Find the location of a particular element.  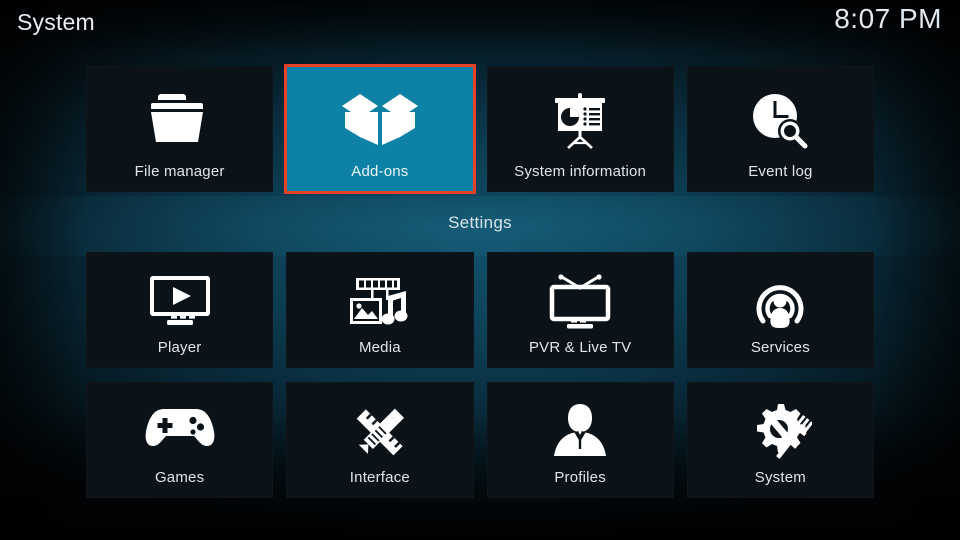

tile-pvr-live-tv: PVR & Live TV is located at coordinates (580, 310).